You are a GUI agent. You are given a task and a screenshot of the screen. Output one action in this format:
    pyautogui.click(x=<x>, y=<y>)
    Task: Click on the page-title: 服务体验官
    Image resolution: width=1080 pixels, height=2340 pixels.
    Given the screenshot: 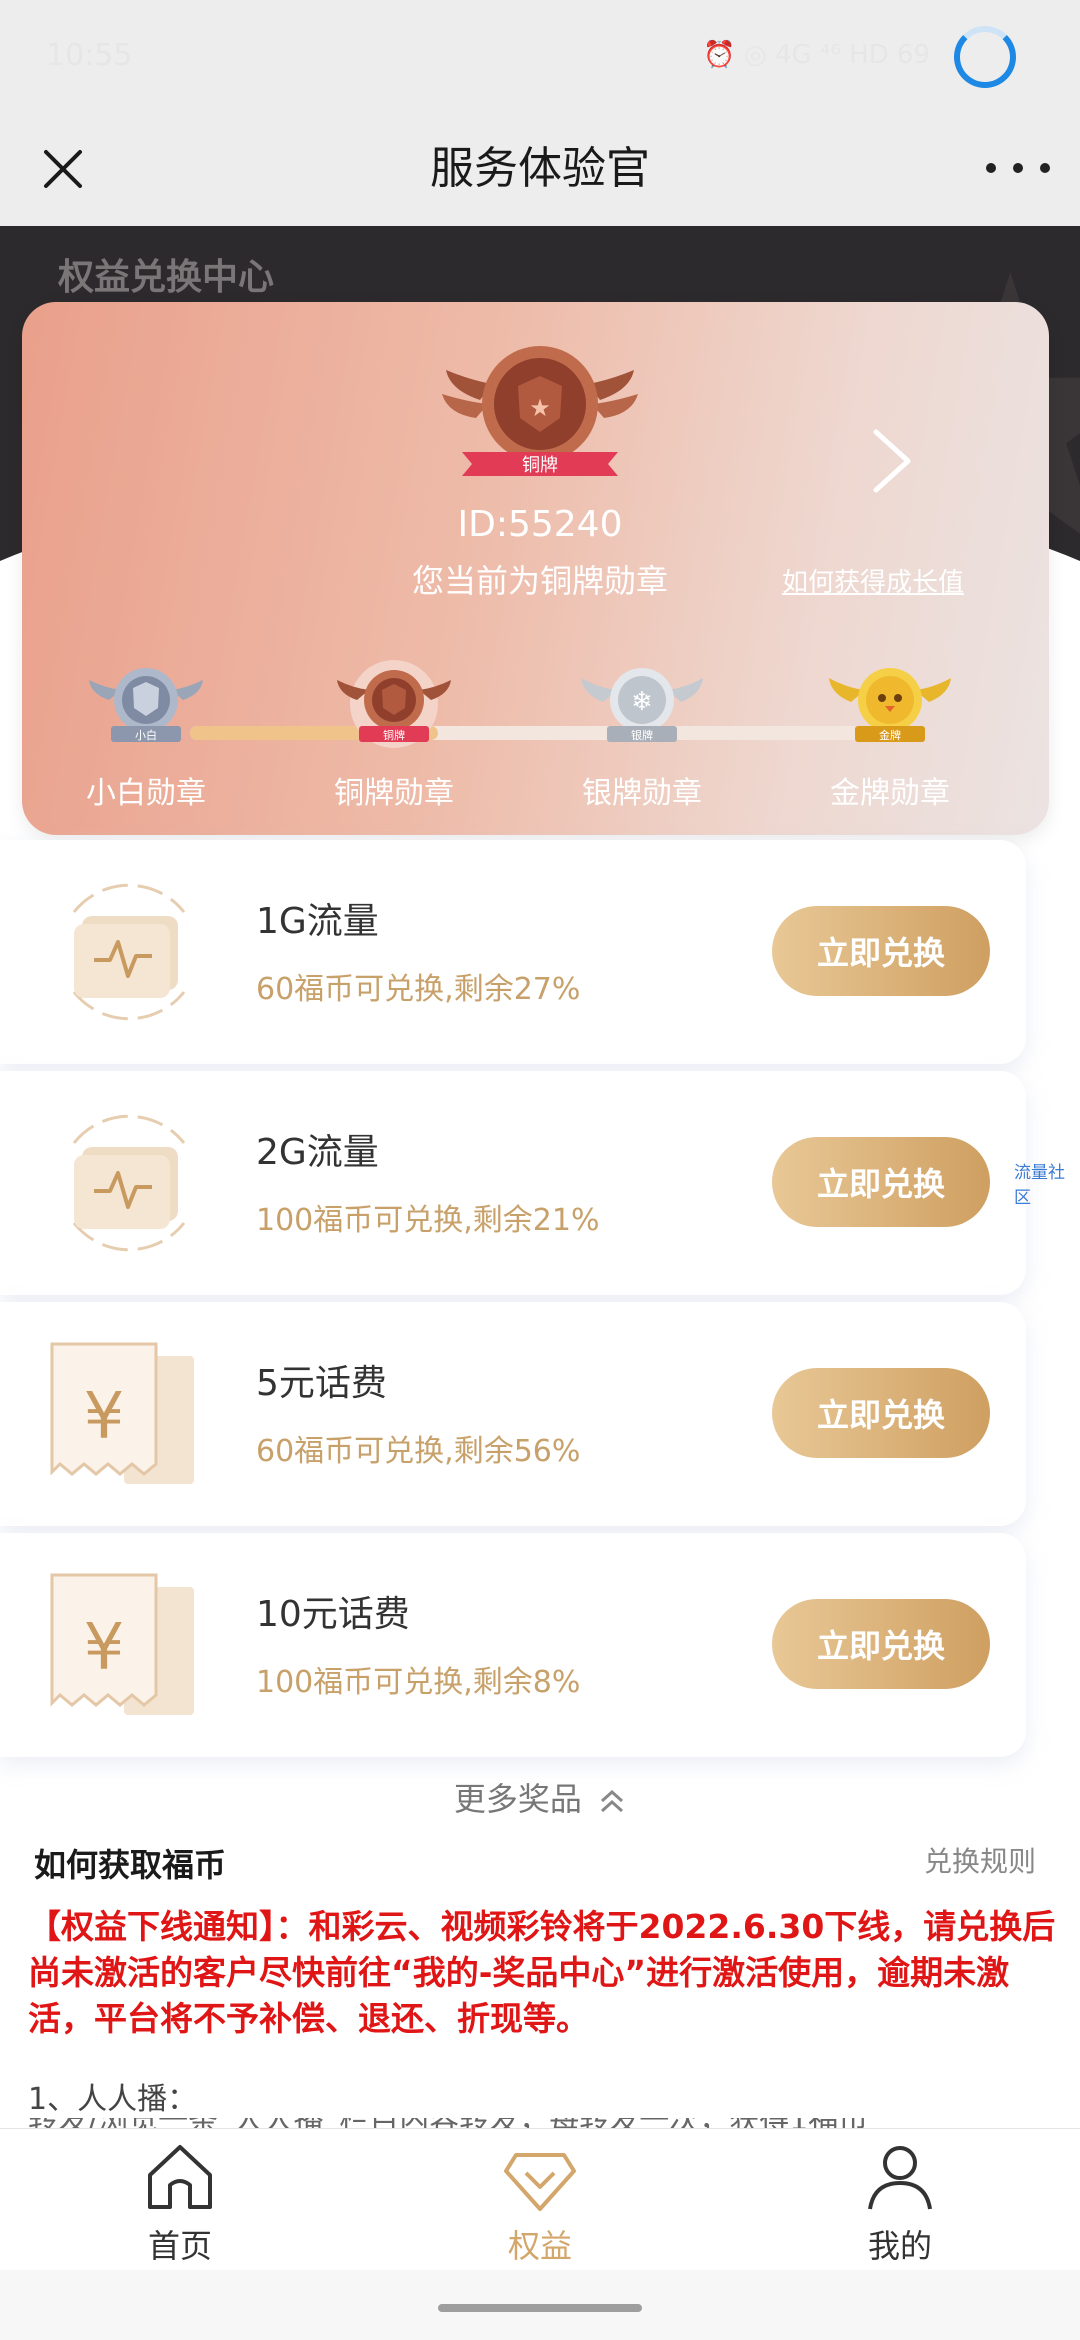 What is the action you would take?
    pyautogui.click(x=540, y=168)
    